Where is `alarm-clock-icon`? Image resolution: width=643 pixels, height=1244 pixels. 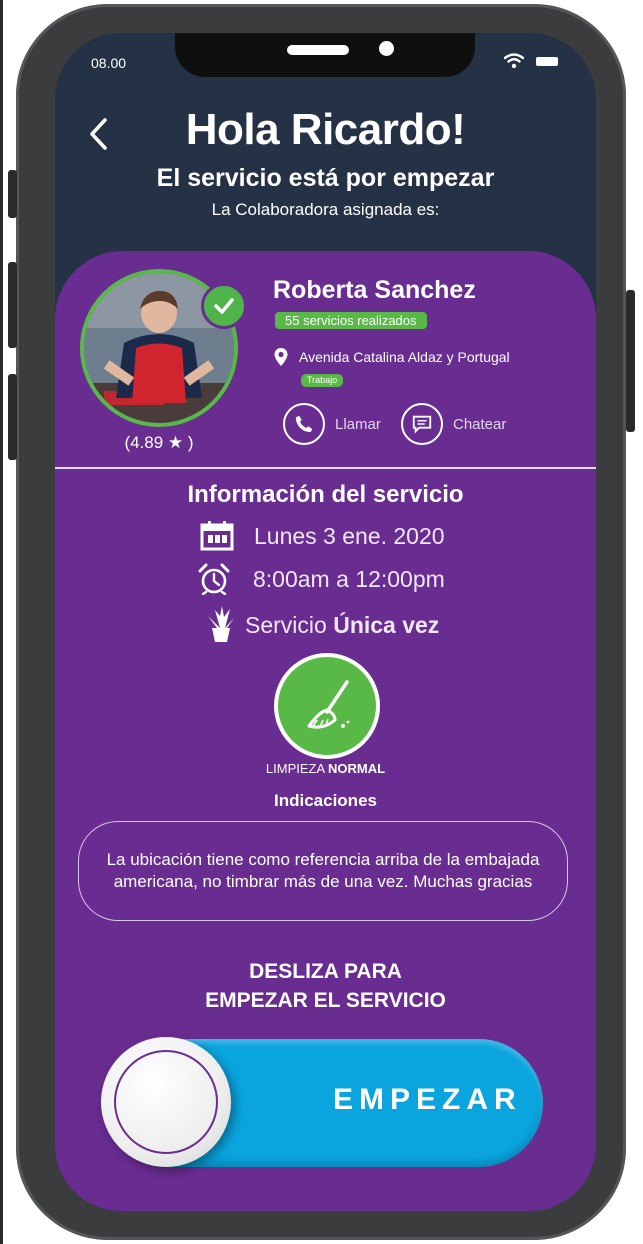
alarm-clock-icon is located at coordinates (214, 579).